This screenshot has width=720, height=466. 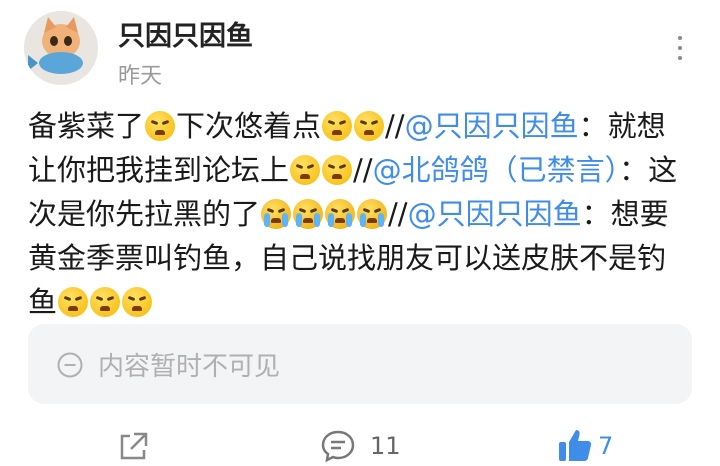 What do you see at coordinates (86, 126) in the screenshot?
I see `post-text: 备紫菜了` at bounding box center [86, 126].